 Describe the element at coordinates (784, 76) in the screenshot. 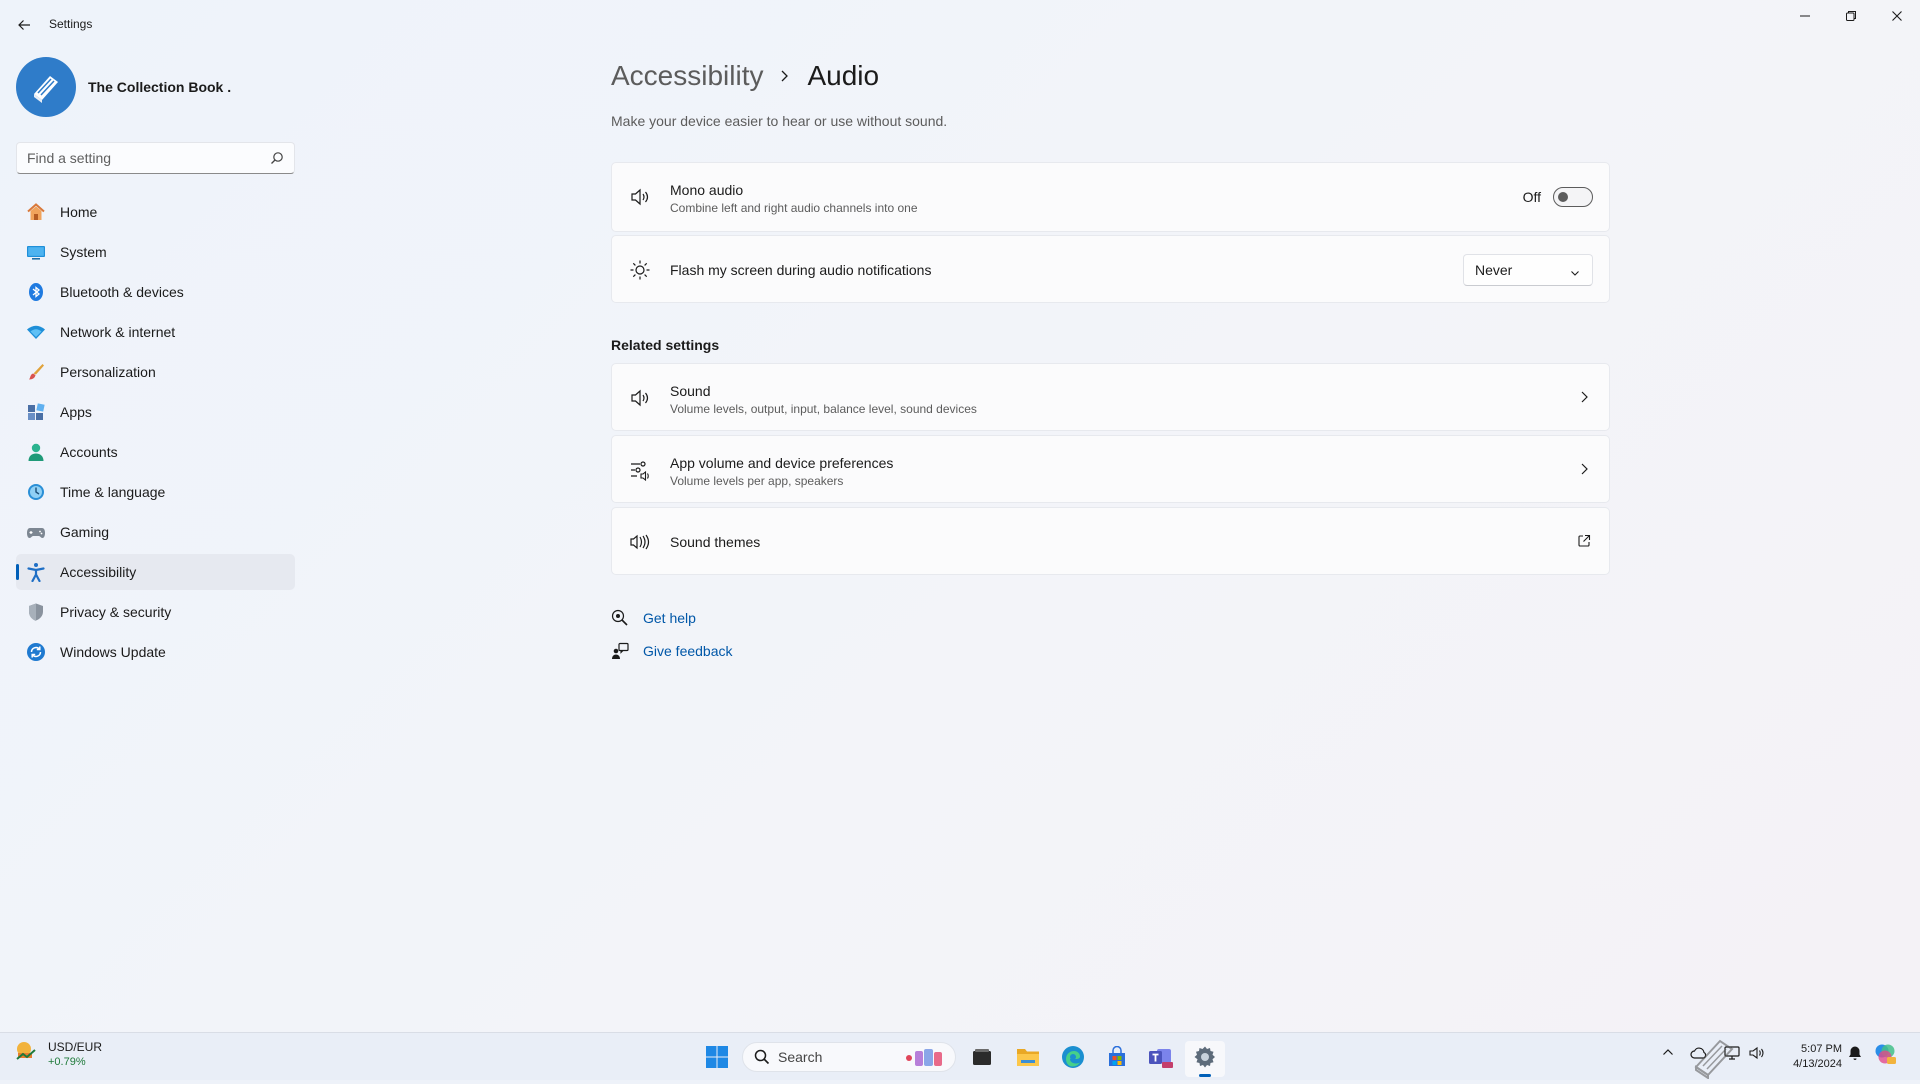

I see `chevron-right-icon` at that location.